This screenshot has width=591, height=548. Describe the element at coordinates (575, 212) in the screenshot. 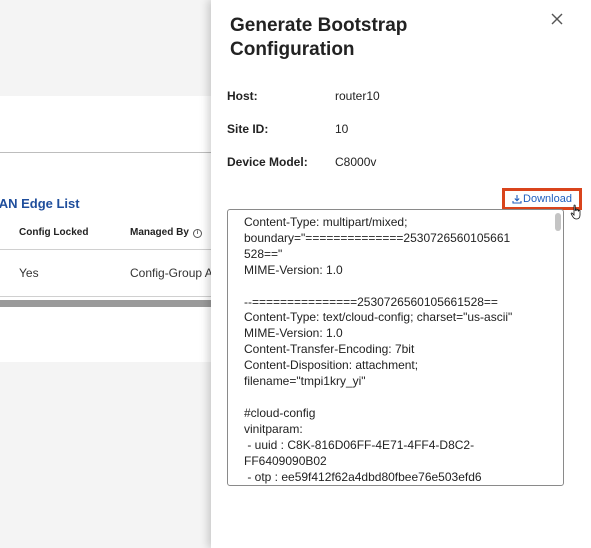

I see `hand-cursor-icon` at that location.